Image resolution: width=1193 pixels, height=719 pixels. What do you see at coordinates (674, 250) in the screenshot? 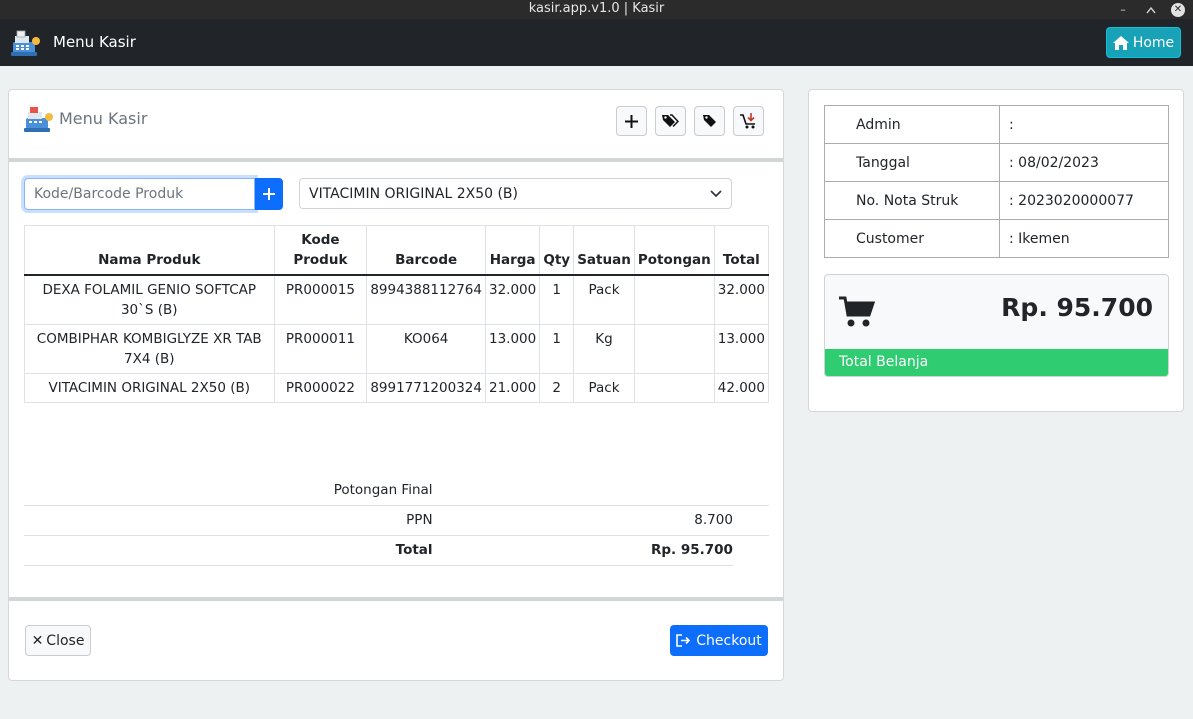
I see `col-potongan: Potongan` at bounding box center [674, 250].